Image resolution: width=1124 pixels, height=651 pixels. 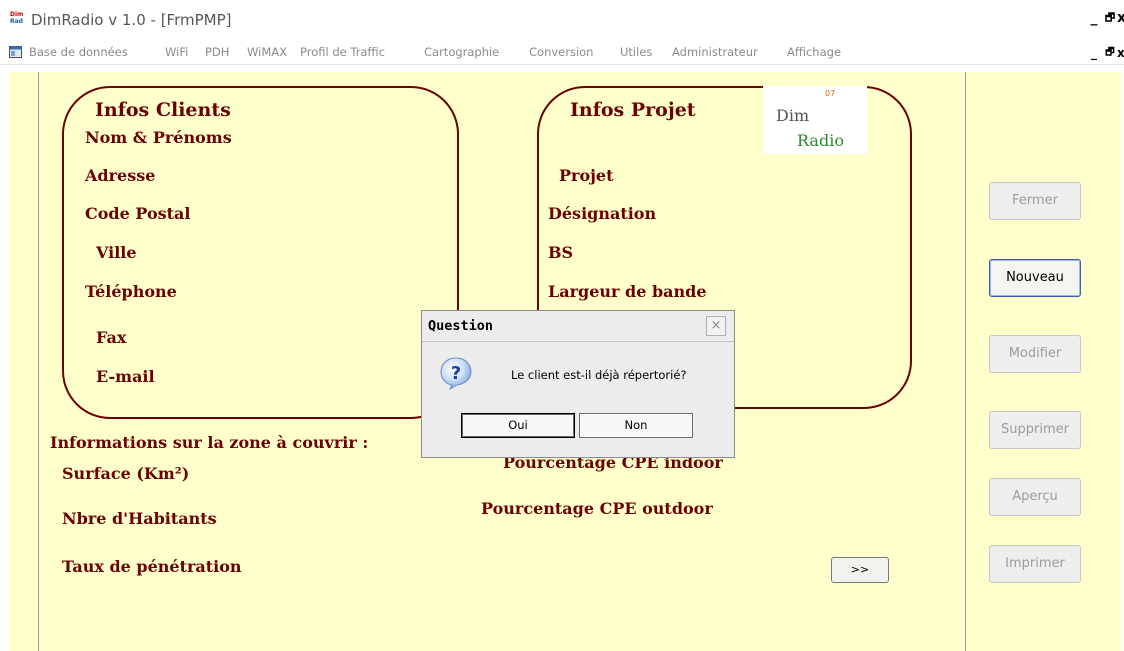 I want to click on fermer-button: Fermer, so click(x=1035, y=201).